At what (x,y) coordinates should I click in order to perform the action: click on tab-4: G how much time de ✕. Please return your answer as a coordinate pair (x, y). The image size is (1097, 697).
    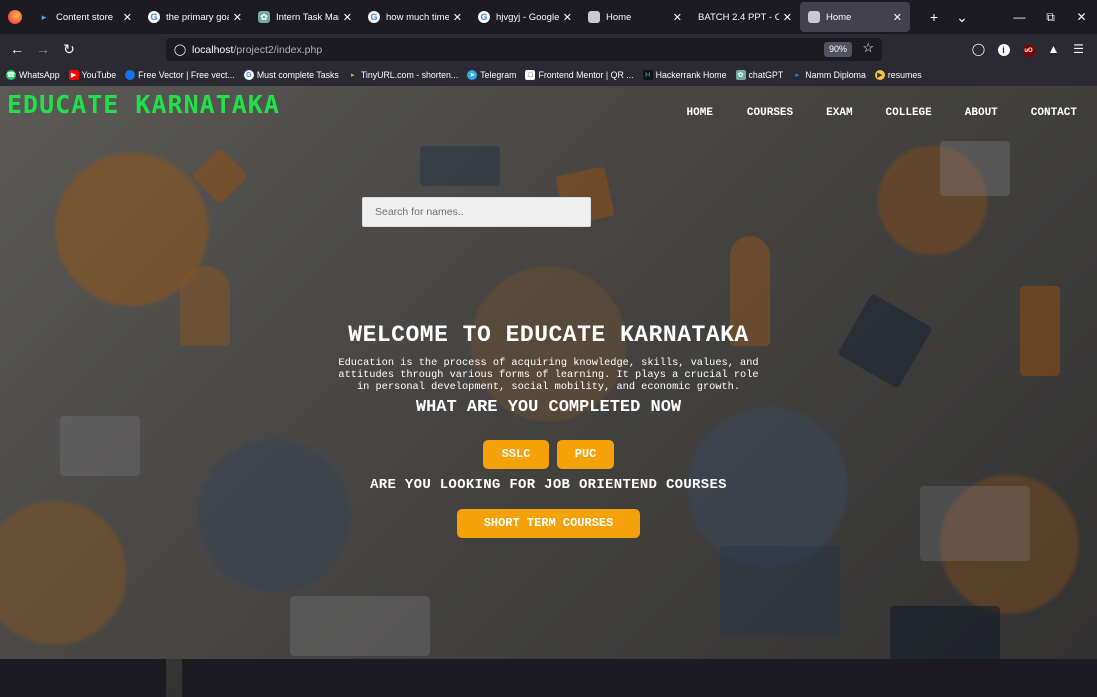
    Looking at the image, I should click on (415, 17).